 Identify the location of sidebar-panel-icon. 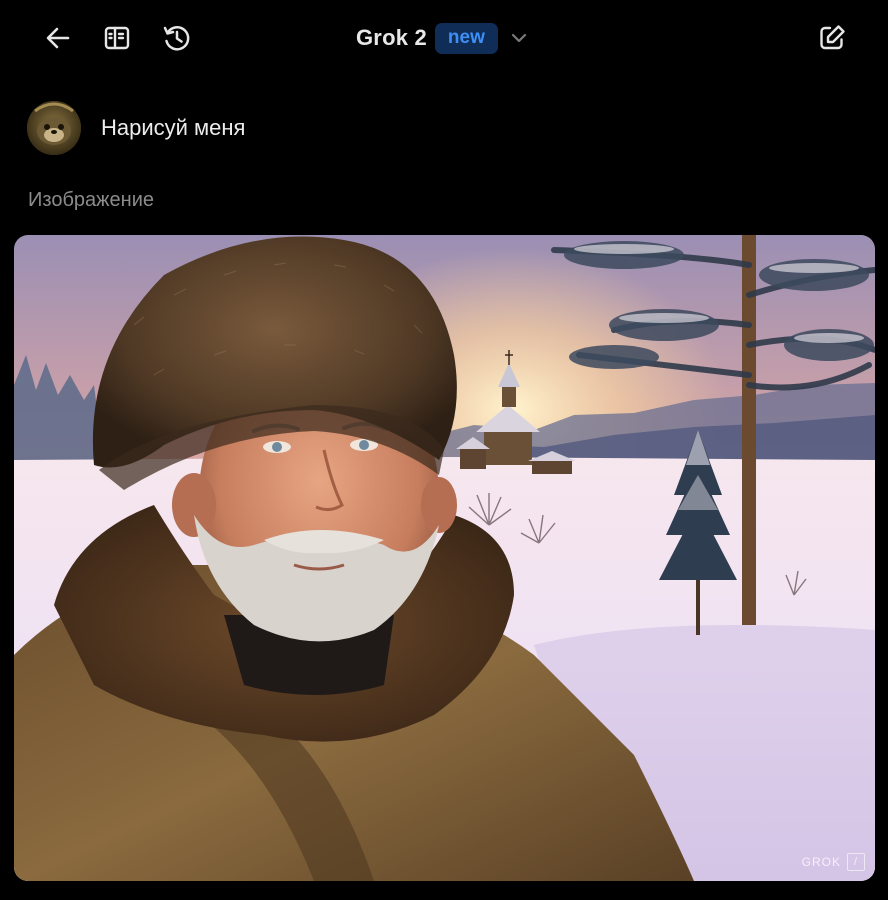
(117, 38).